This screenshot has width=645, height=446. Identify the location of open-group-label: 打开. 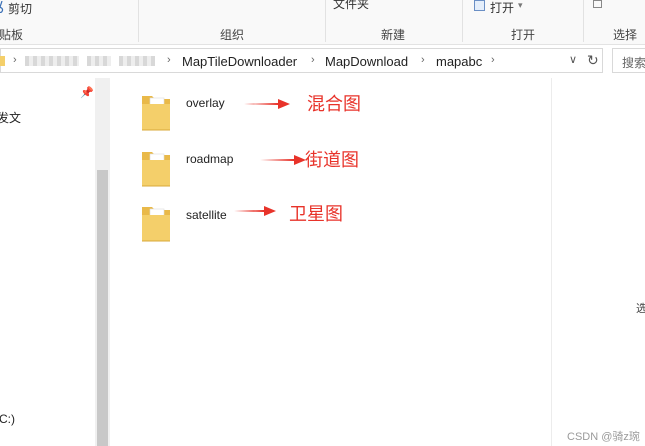
(523, 35).